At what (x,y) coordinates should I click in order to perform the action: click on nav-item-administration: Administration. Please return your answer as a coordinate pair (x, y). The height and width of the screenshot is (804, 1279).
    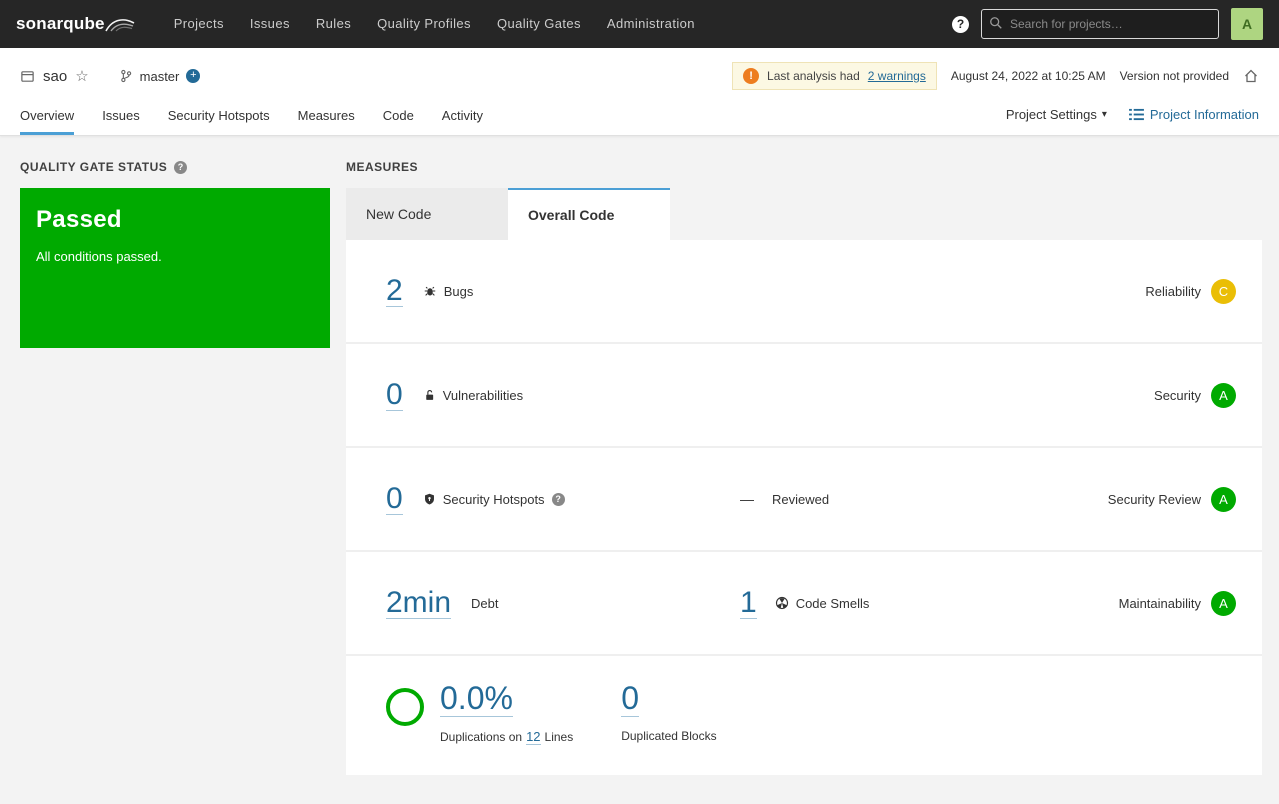
    Looking at the image, I should click on (651, 24).